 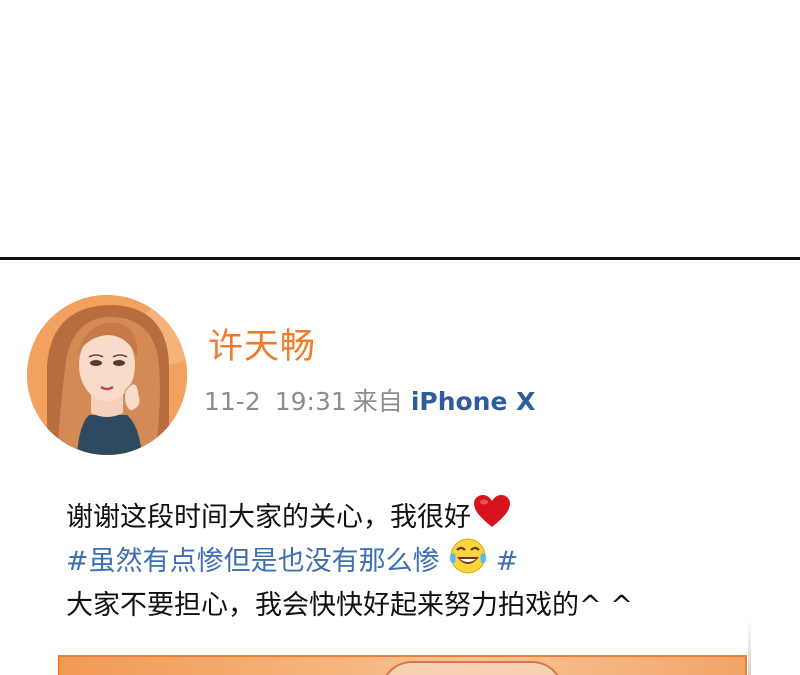 What do you see at coordinates (400, 258) in the screenshot?
I see `panel-divider` at bounding box center [400, 258].